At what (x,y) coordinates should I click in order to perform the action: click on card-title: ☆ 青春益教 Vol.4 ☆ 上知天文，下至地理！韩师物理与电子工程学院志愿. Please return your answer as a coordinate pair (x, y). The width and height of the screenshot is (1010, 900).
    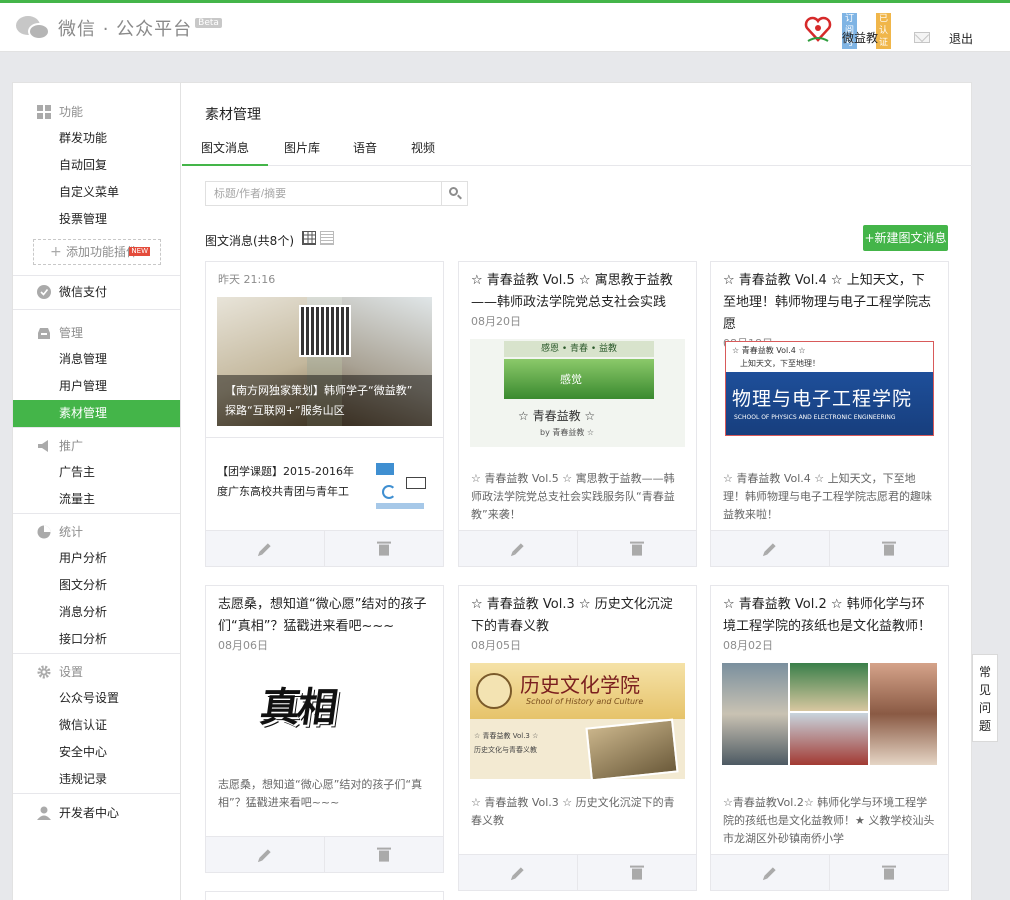
    Looking at the image, I should click on (829, 299).